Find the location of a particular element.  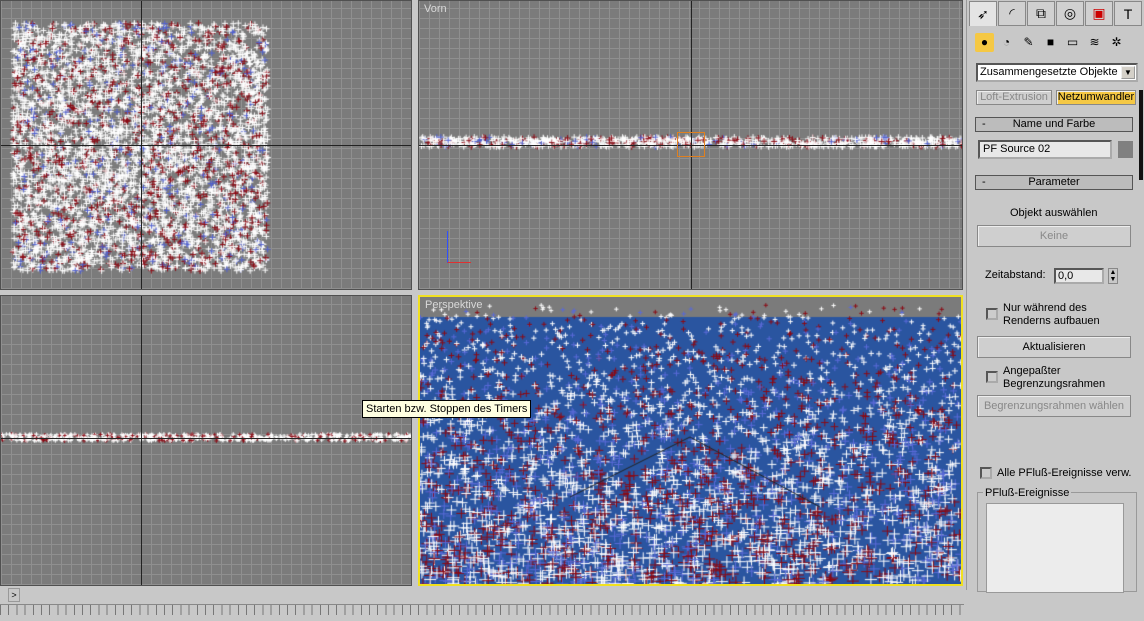

all-events-label: Alle PFluß-Ereignisse verw. is located at coordinates (1064, 473).